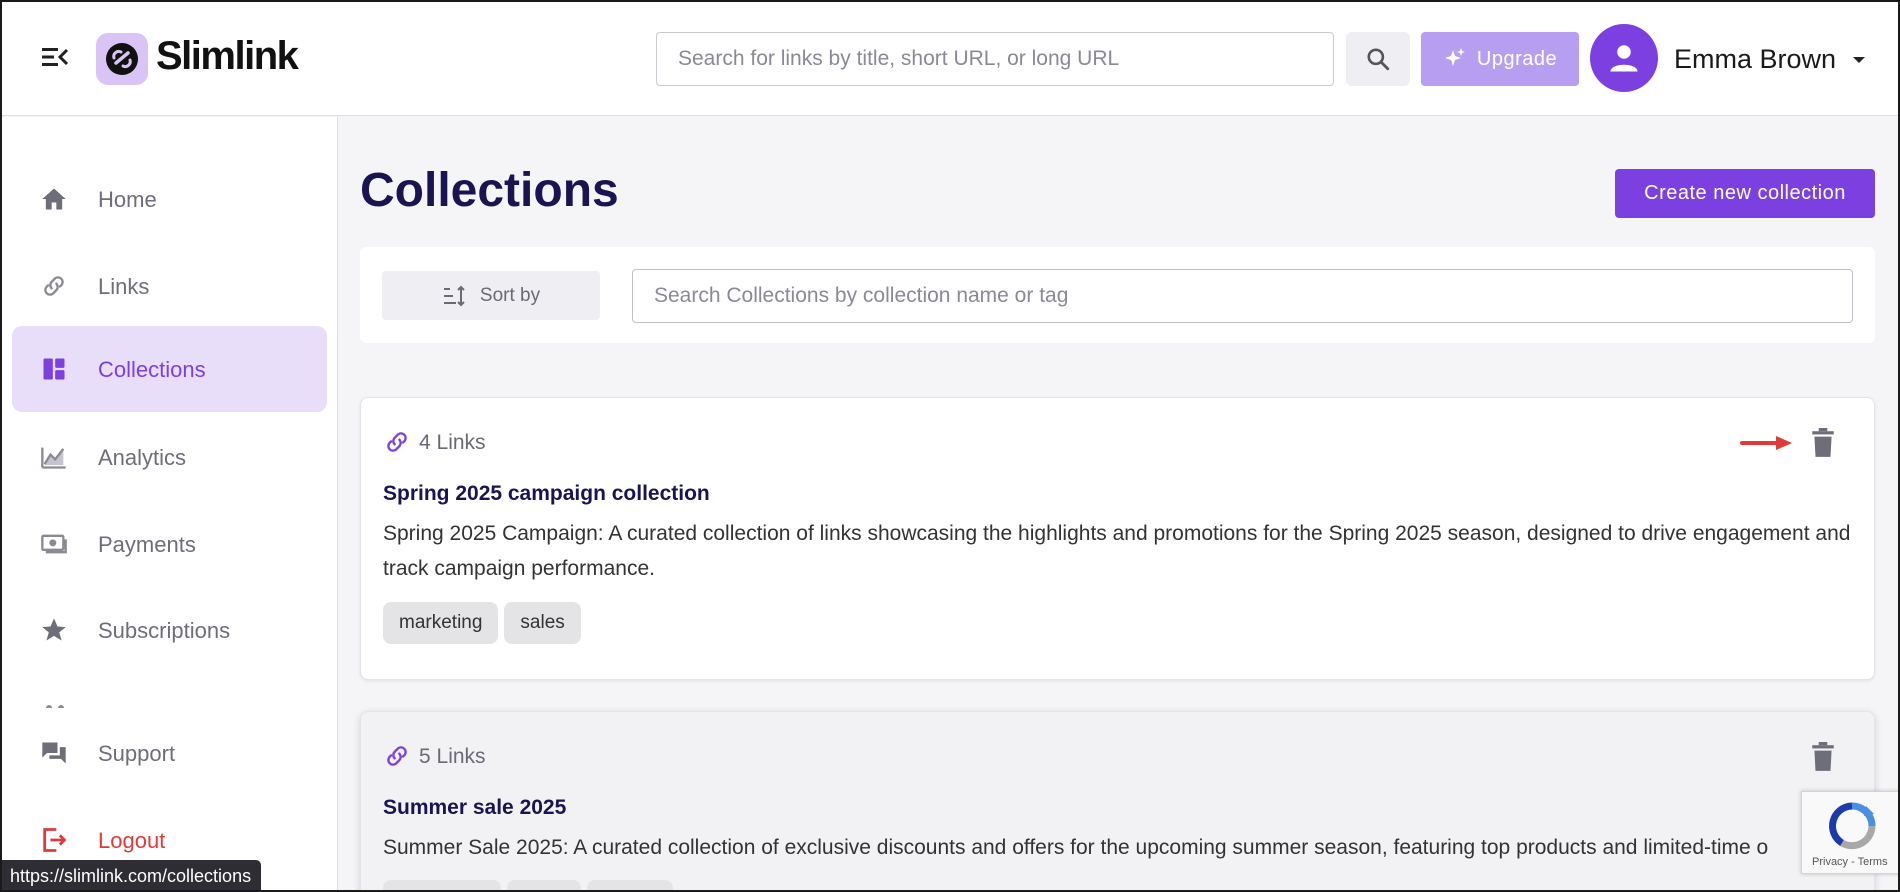 Image resolution: width=1900 pixels, height=892 pixels. I want to click on avatar, so click(1624, 58).